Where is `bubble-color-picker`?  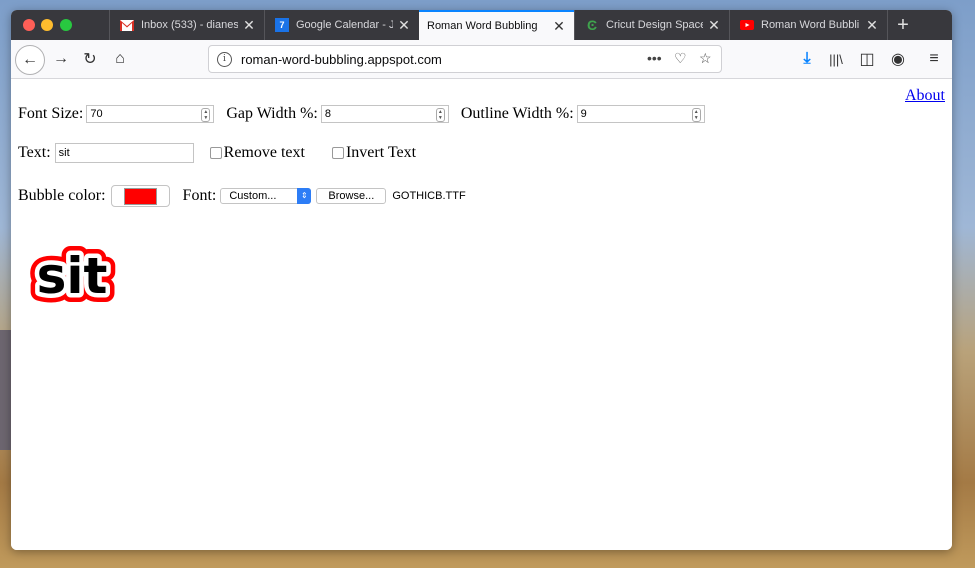
bubble-color-picker is located at coordinates (140, 196).